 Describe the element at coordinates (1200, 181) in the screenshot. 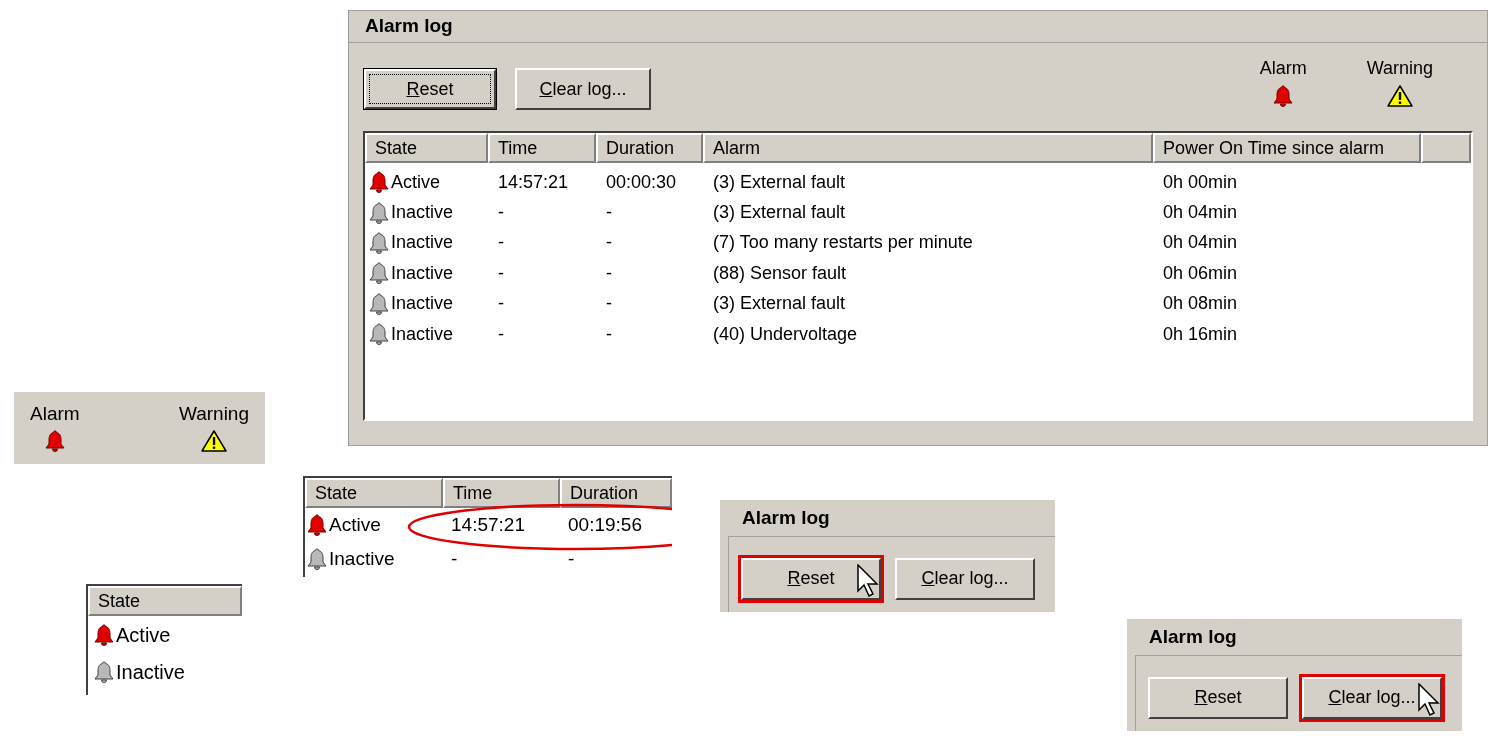

I see `table-cell: 0h 00min` at that location.